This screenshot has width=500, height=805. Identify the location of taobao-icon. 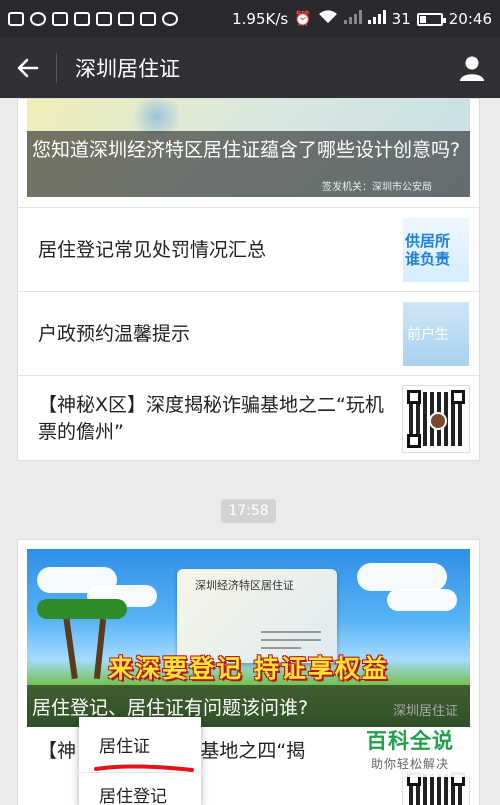
(82, 19).